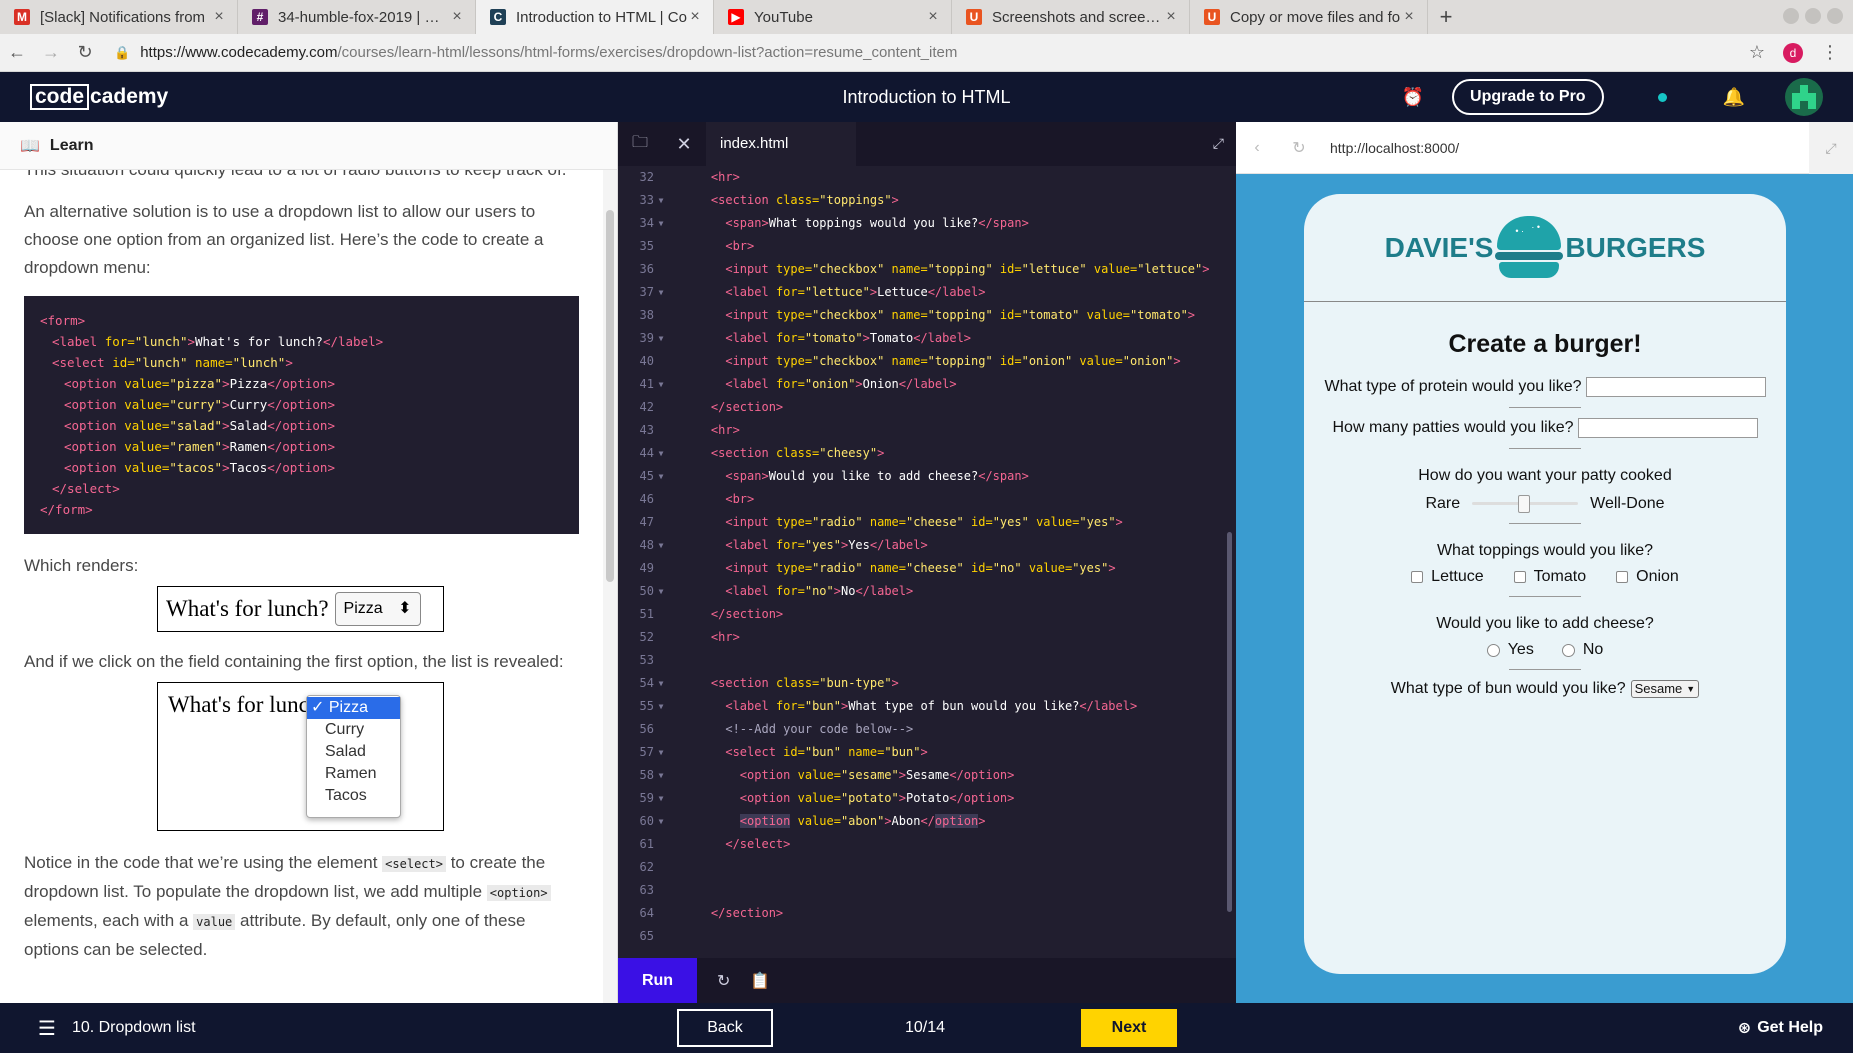  What do you see at coordinates (1299, 148) in the screenshot?
I see `preview-reload-icon: ↻` at bounding box center [1299, 148].